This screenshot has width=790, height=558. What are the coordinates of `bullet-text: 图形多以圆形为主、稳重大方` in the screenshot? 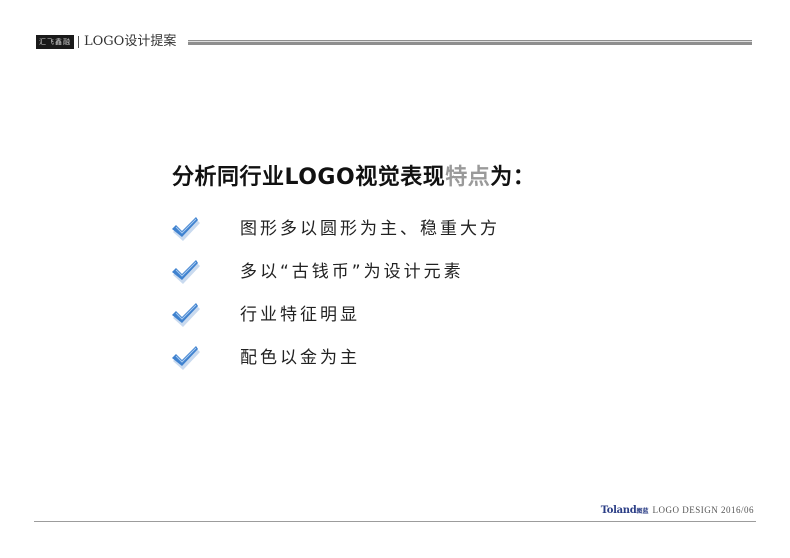 It's located at (370, 229).